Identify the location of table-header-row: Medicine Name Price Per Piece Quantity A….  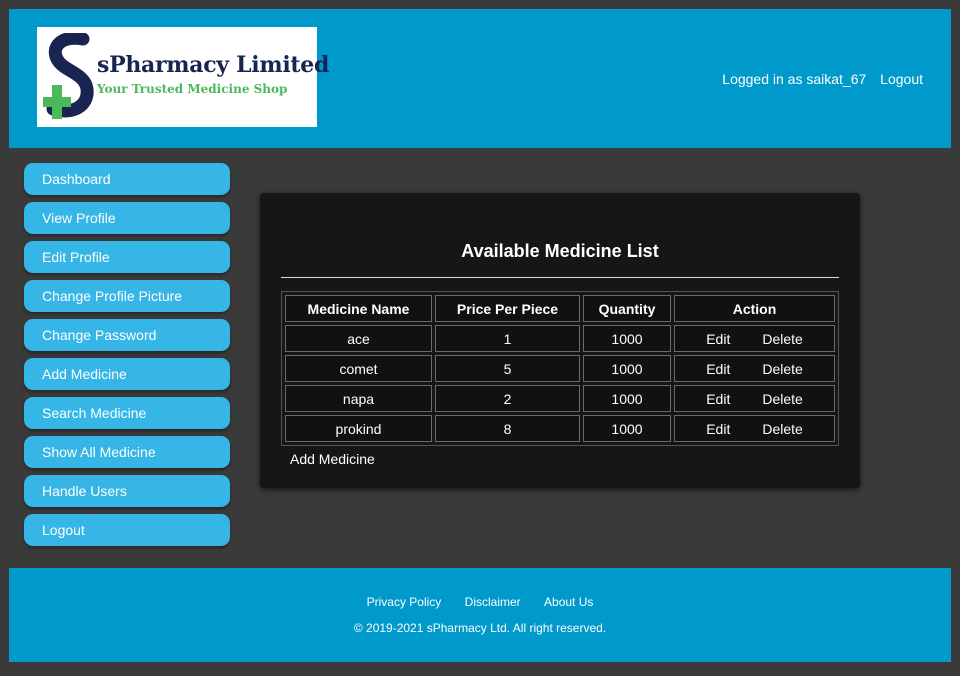
(560, 308).